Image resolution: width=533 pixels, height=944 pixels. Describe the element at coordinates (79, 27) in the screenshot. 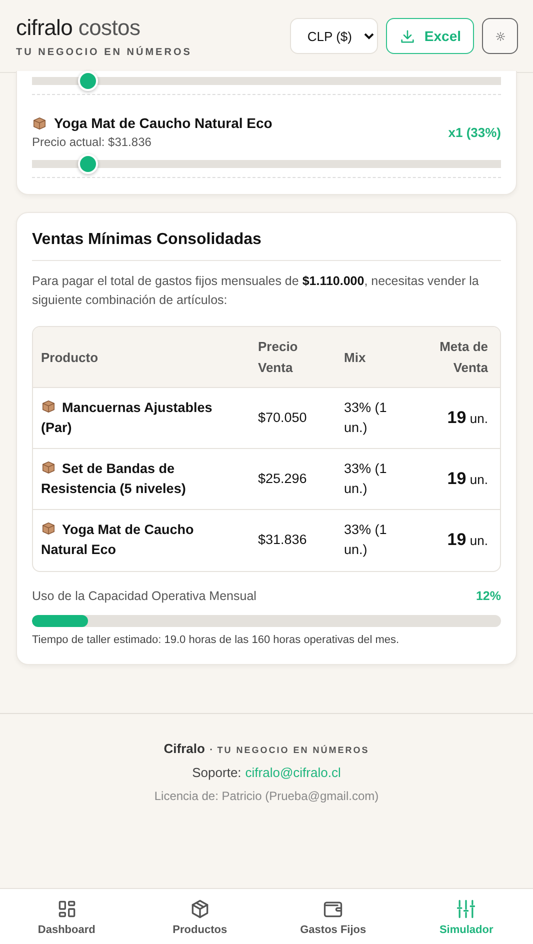

I see `logo-wordmark: cifralo costos` at that location.